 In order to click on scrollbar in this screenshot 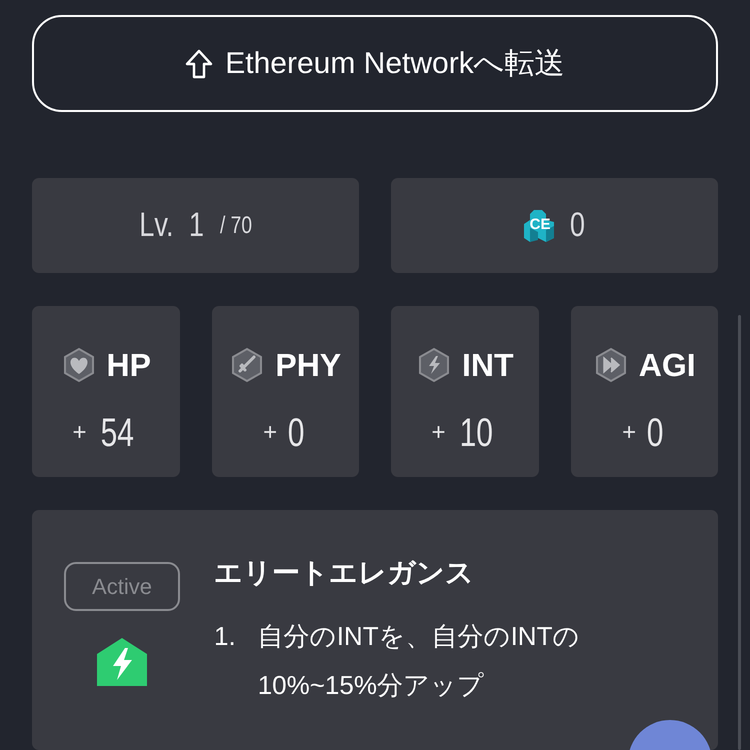, I will do `click(739, 532)`.